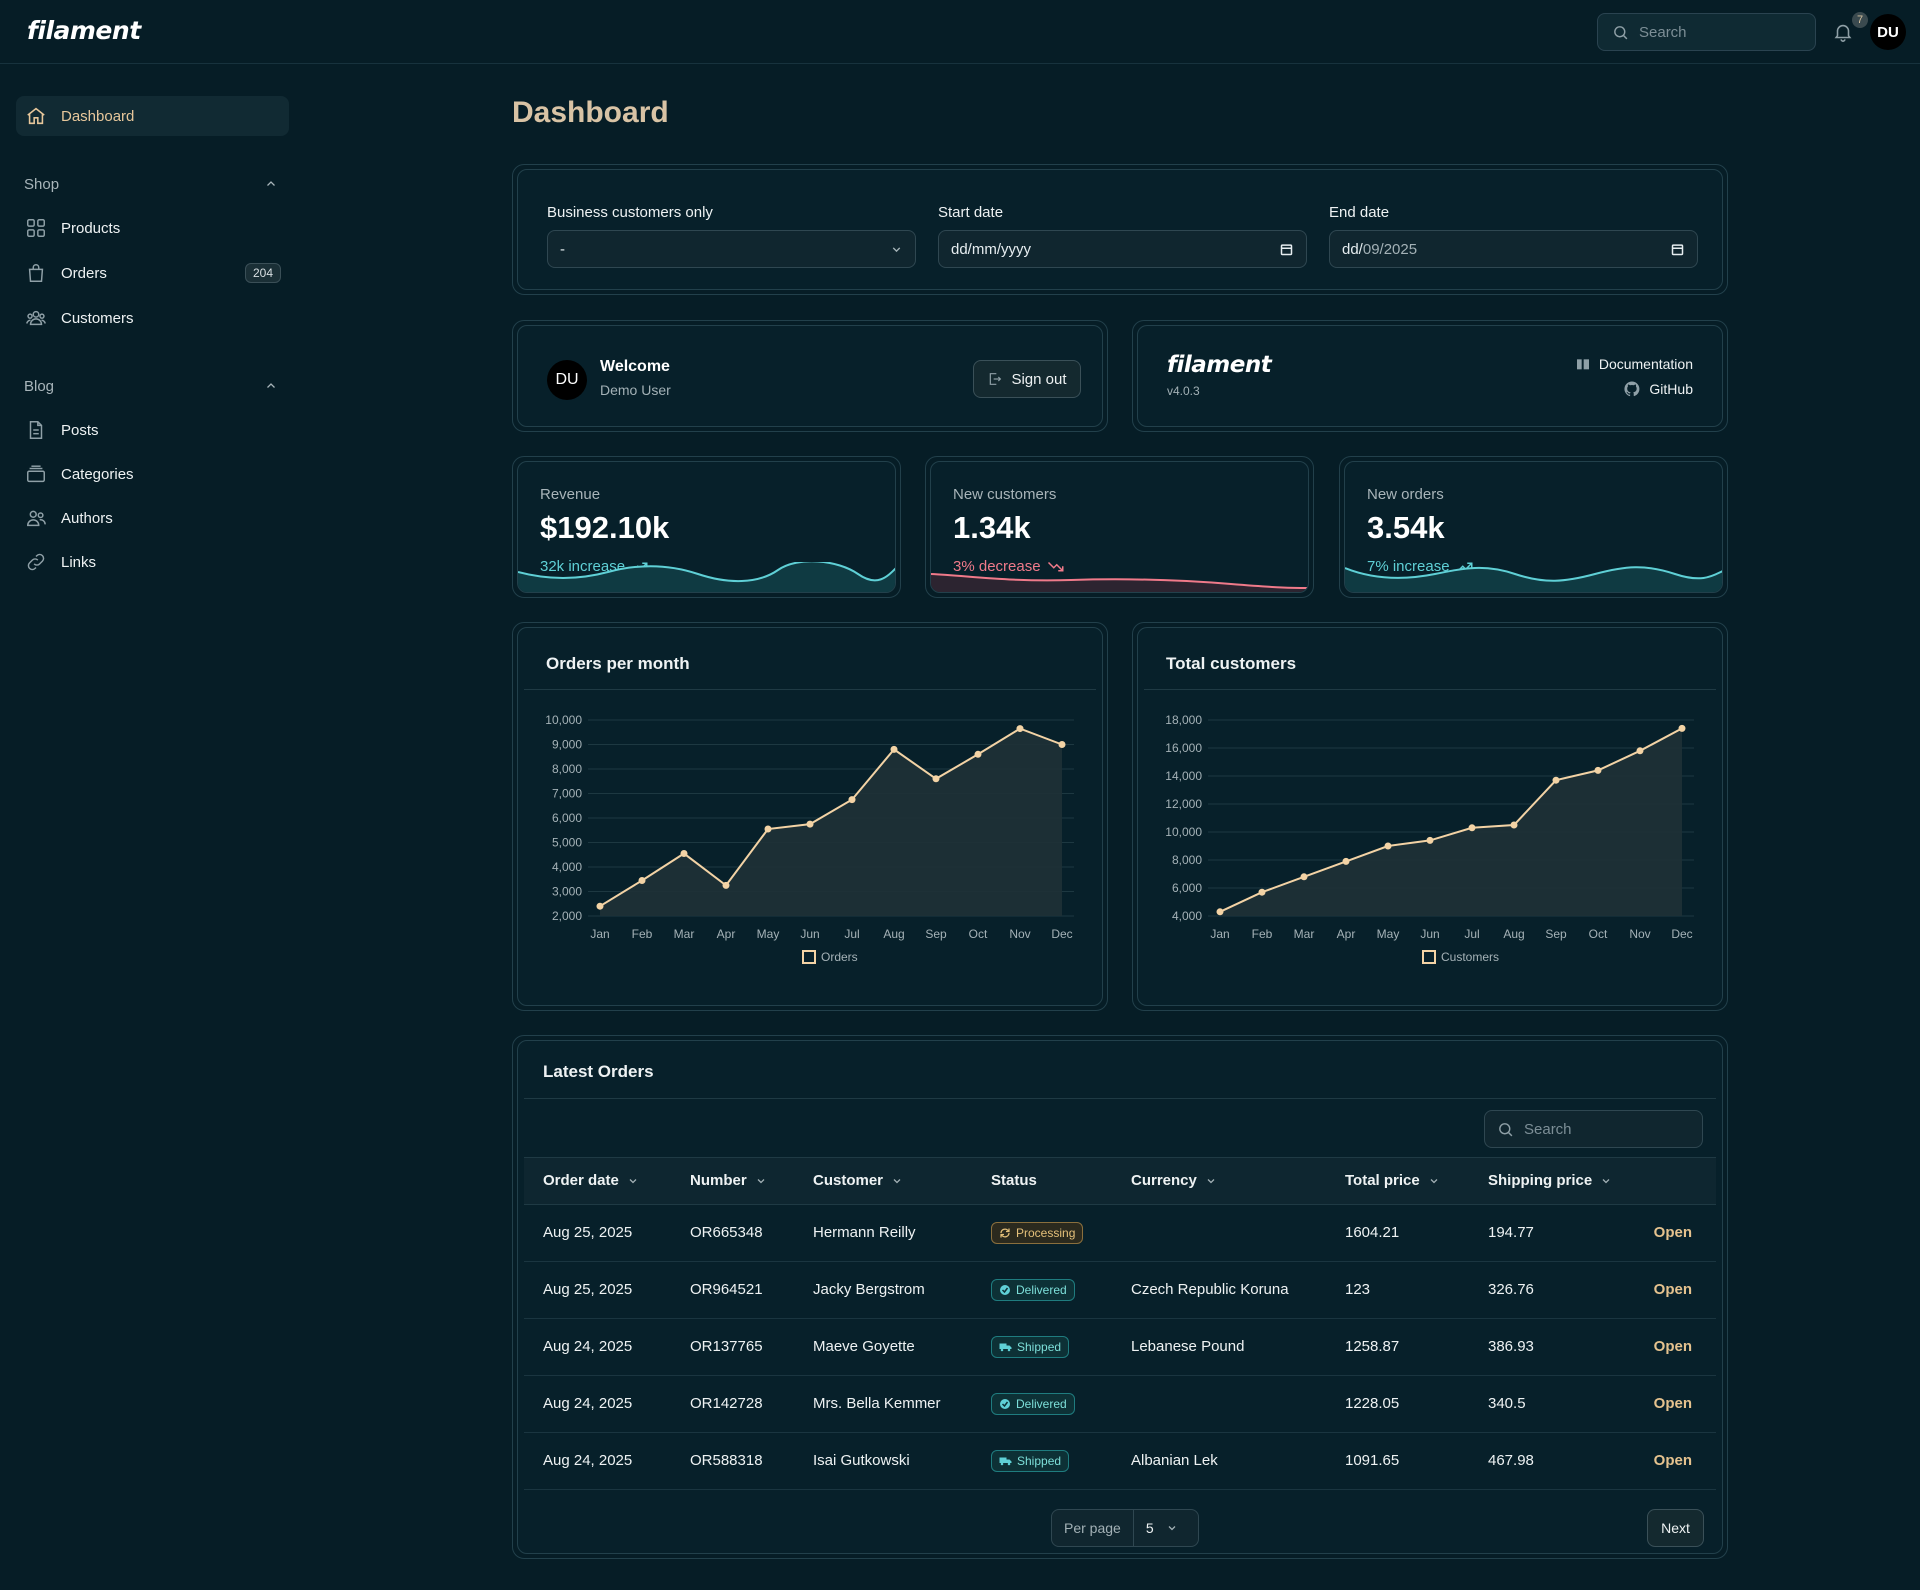  I want to click on y-tick-label: 4,000, so click(1187, 916).